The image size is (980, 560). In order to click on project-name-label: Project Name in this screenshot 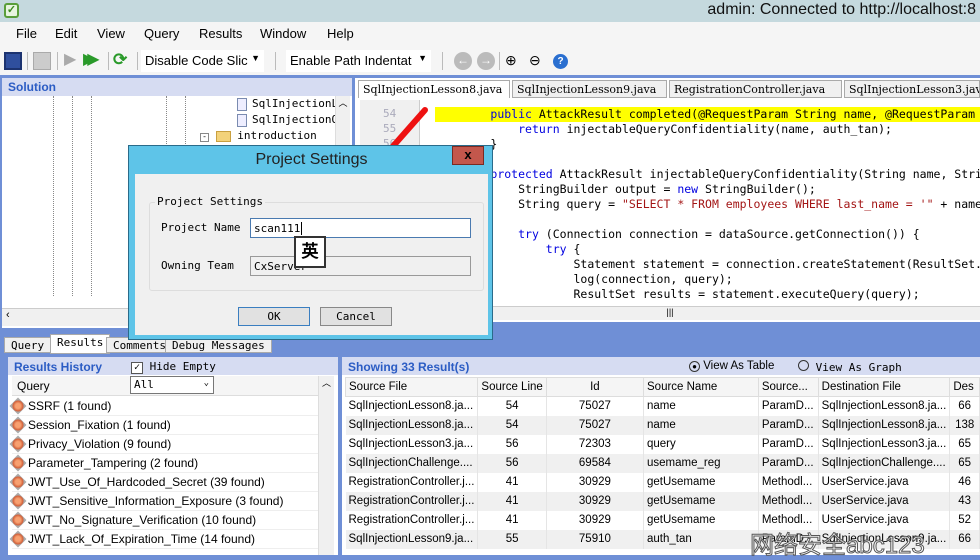, I will do `click(200, 227)`.